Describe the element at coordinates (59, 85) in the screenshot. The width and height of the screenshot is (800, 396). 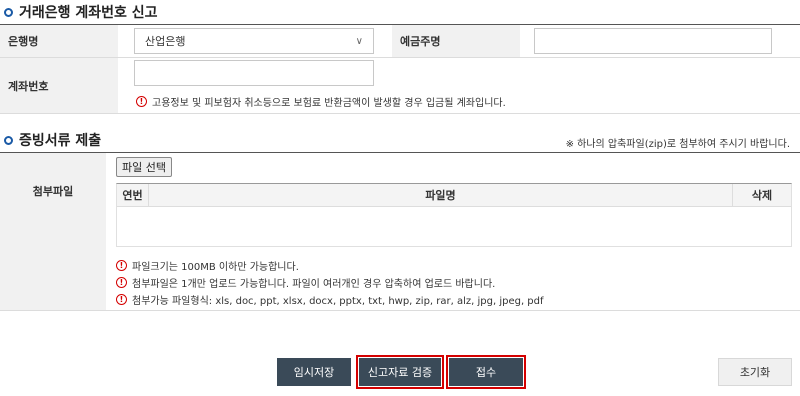
I see `account-number-label: 계좌번호` at that location.